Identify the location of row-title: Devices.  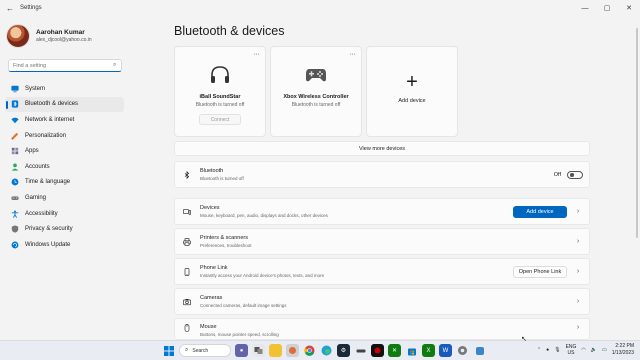
(210, 208).